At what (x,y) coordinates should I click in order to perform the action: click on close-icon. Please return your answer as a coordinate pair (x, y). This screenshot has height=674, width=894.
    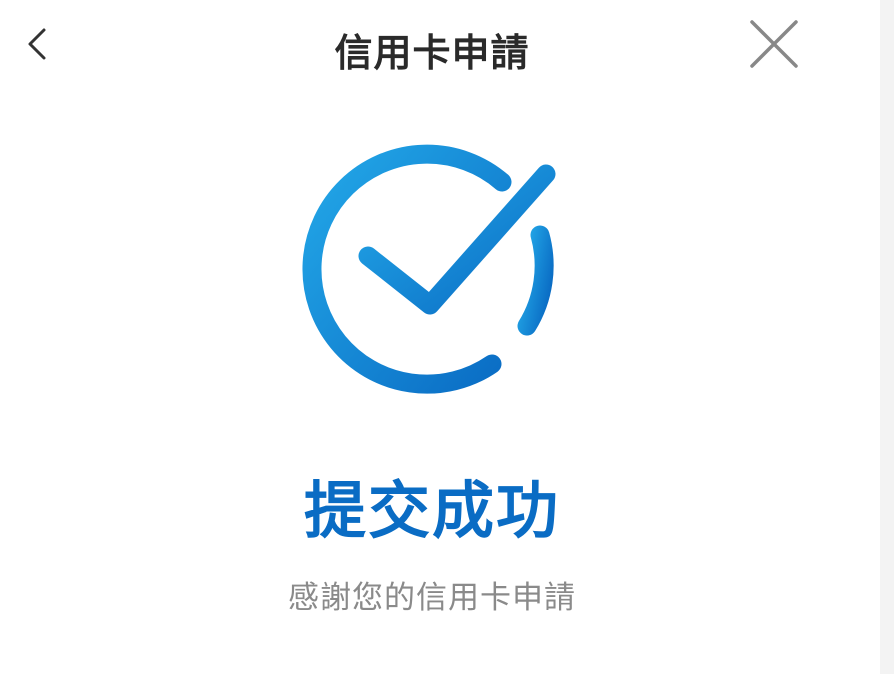
    Looking at the image, I should click on (774, 44).